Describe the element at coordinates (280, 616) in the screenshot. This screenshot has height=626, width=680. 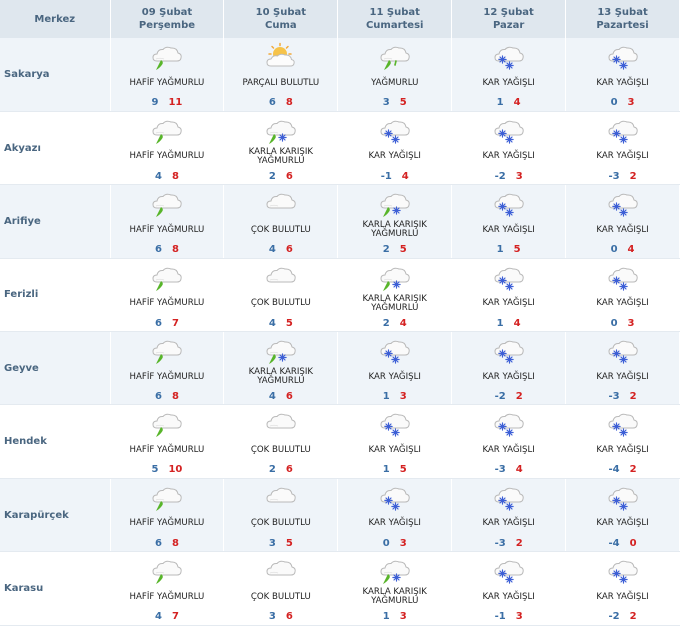
I see `temperature-range: 36` at that location.